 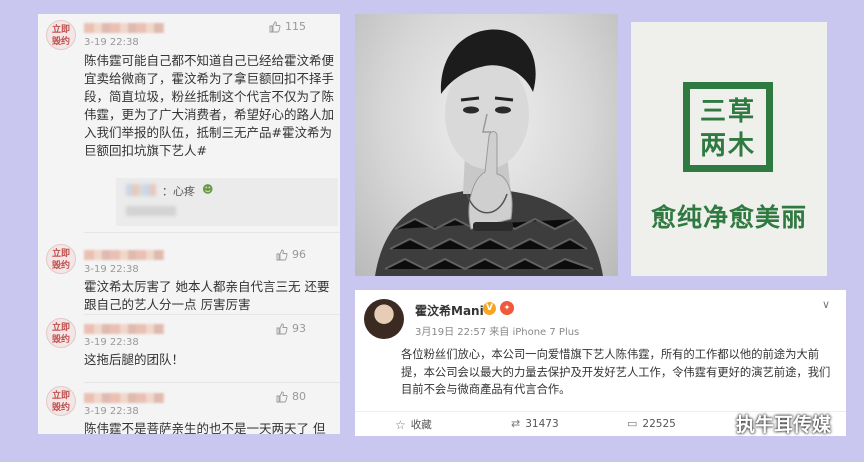 What do you see at coordinates (178, 191) in the screenshot?
I see `reply-text: ：心疼` at bounding box center [178, 191].